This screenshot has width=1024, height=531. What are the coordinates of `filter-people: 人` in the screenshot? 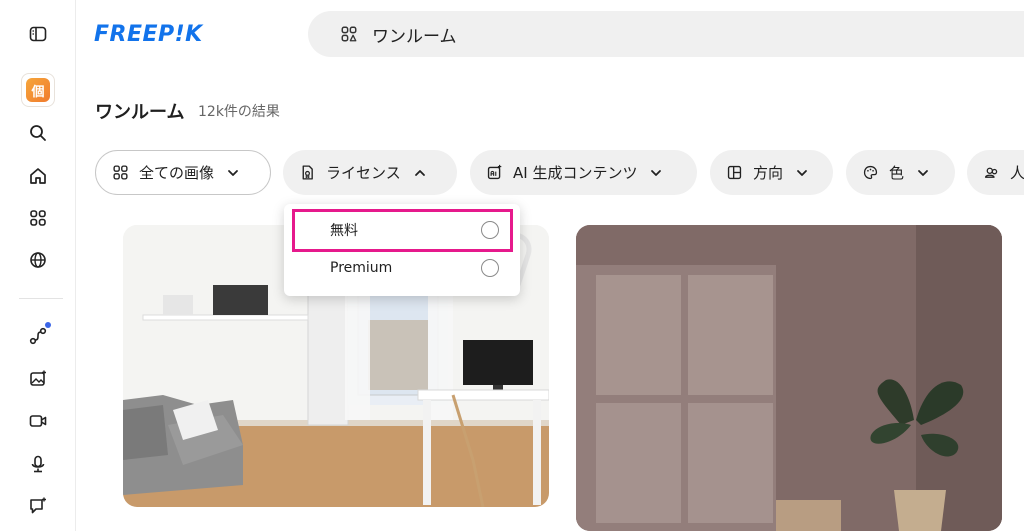 It's located at (995, 172).